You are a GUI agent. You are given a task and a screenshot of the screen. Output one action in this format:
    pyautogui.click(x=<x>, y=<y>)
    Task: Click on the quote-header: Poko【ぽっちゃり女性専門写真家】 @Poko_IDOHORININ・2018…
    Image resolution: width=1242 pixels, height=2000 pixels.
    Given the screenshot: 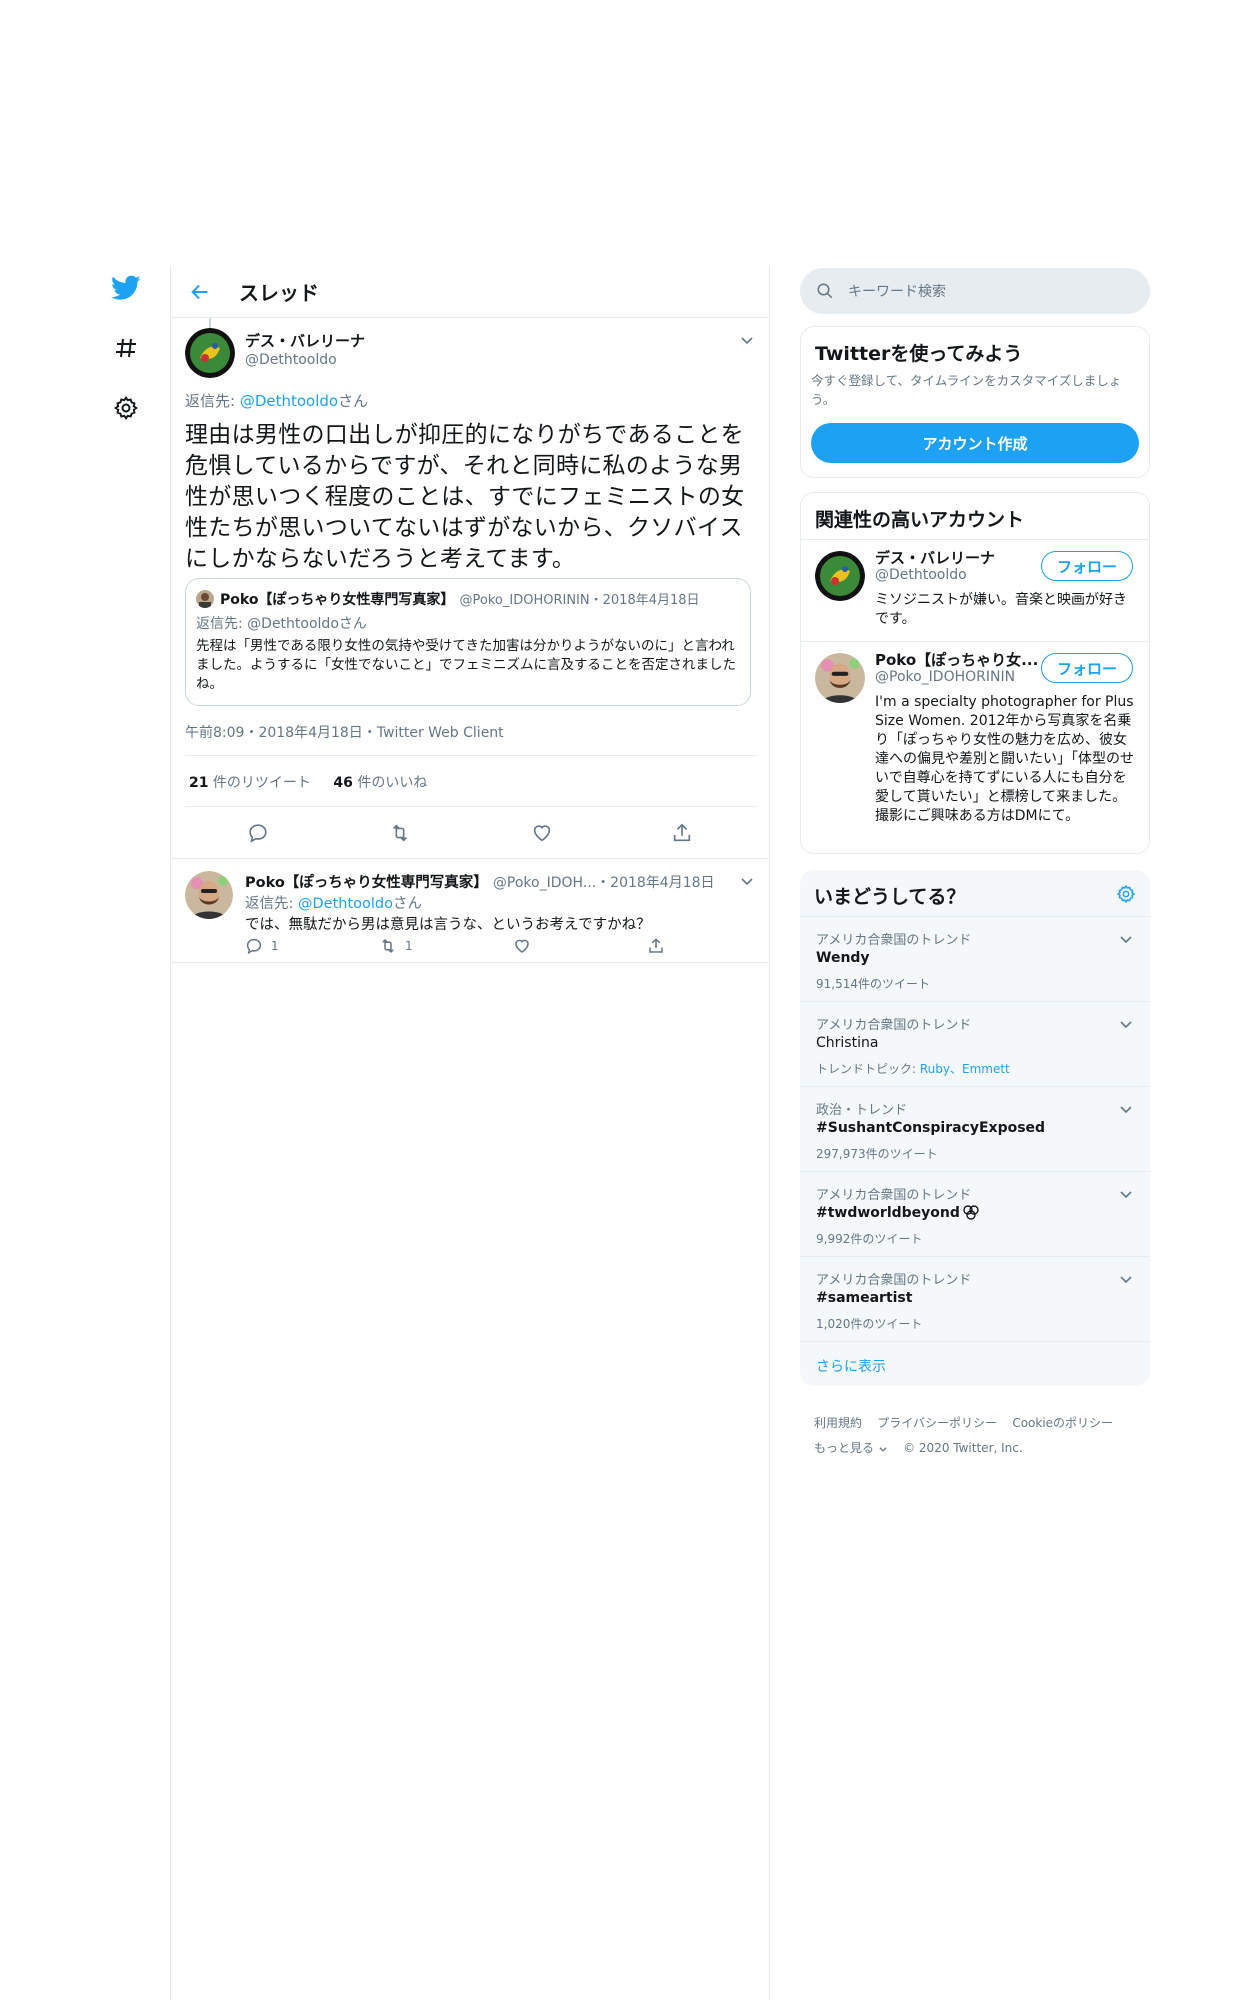 What is the action you would take?
    pyautogui.click(x=460, y=599)
    